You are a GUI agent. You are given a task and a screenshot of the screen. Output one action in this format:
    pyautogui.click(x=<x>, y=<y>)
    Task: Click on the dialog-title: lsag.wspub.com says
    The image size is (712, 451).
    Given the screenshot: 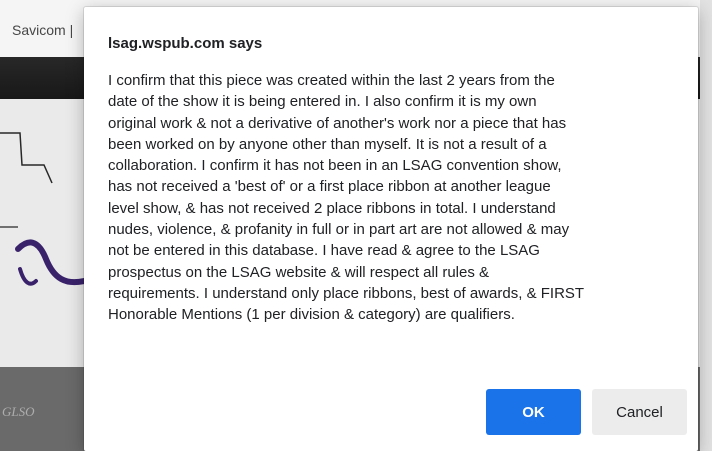 What is the action you would take?
    pyautogui.click(x=185, y=43)
    